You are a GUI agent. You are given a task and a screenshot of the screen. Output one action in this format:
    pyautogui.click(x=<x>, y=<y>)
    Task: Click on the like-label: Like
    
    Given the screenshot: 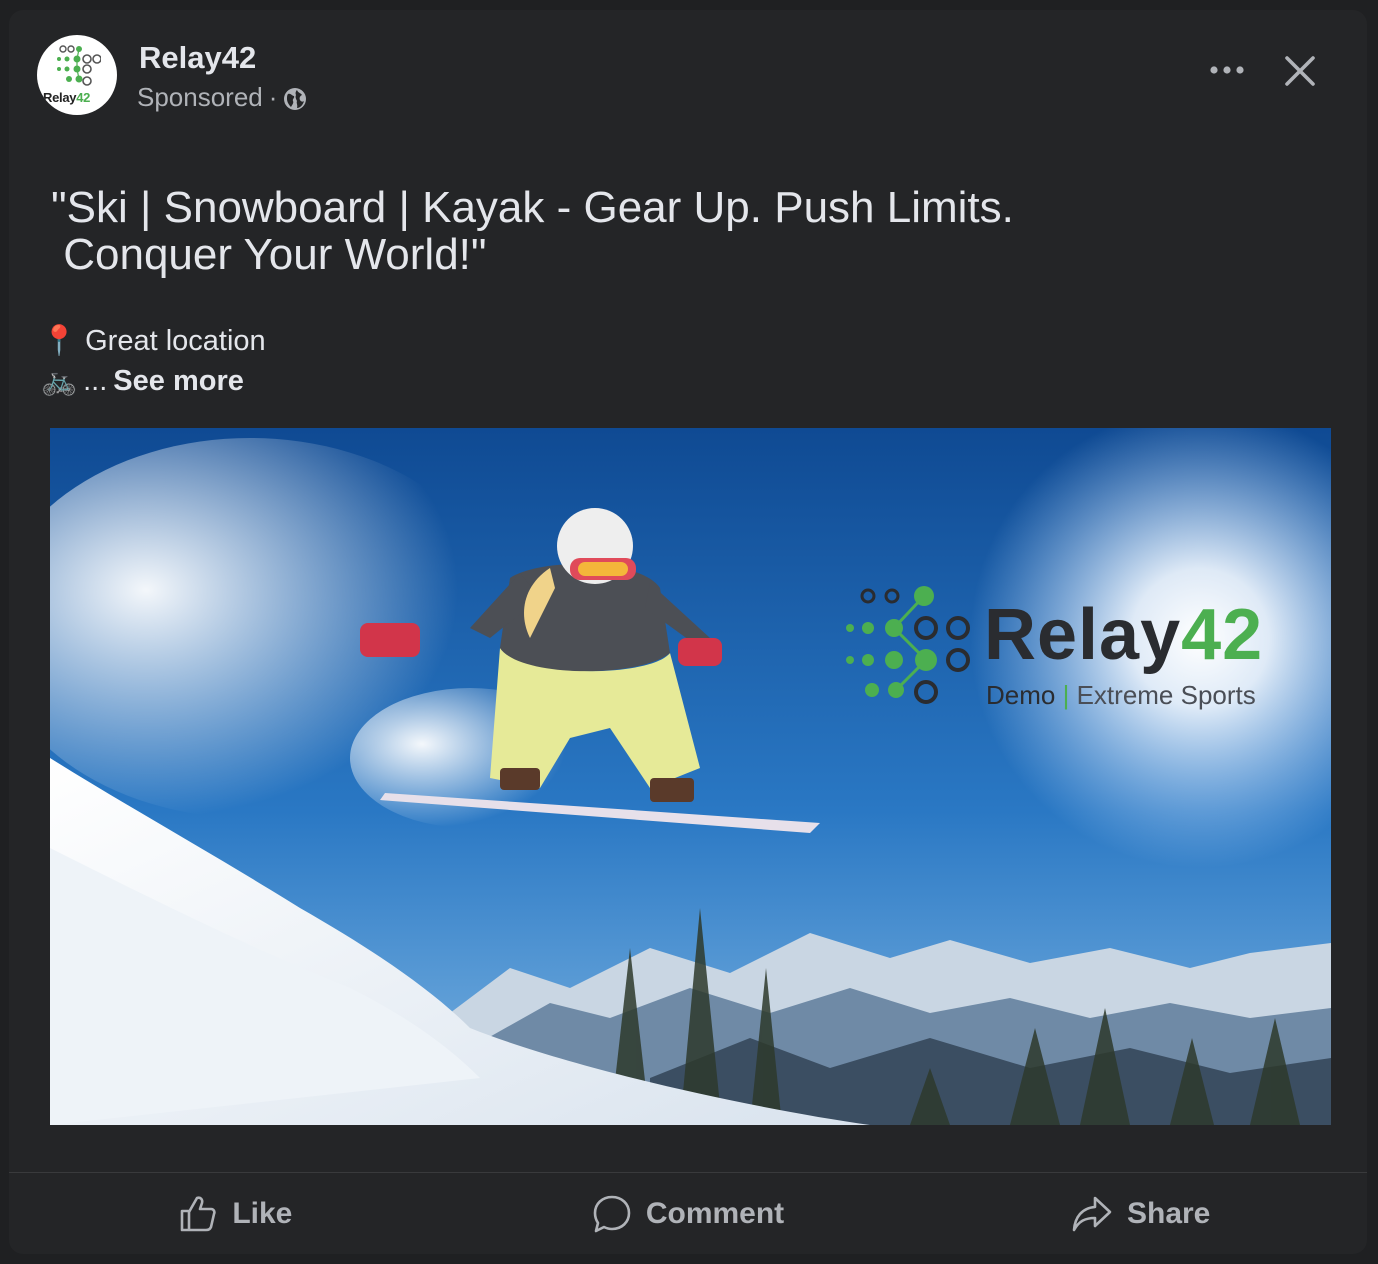 What is the action you would take?
    pyautogui.click(x=262, y=1213)
    